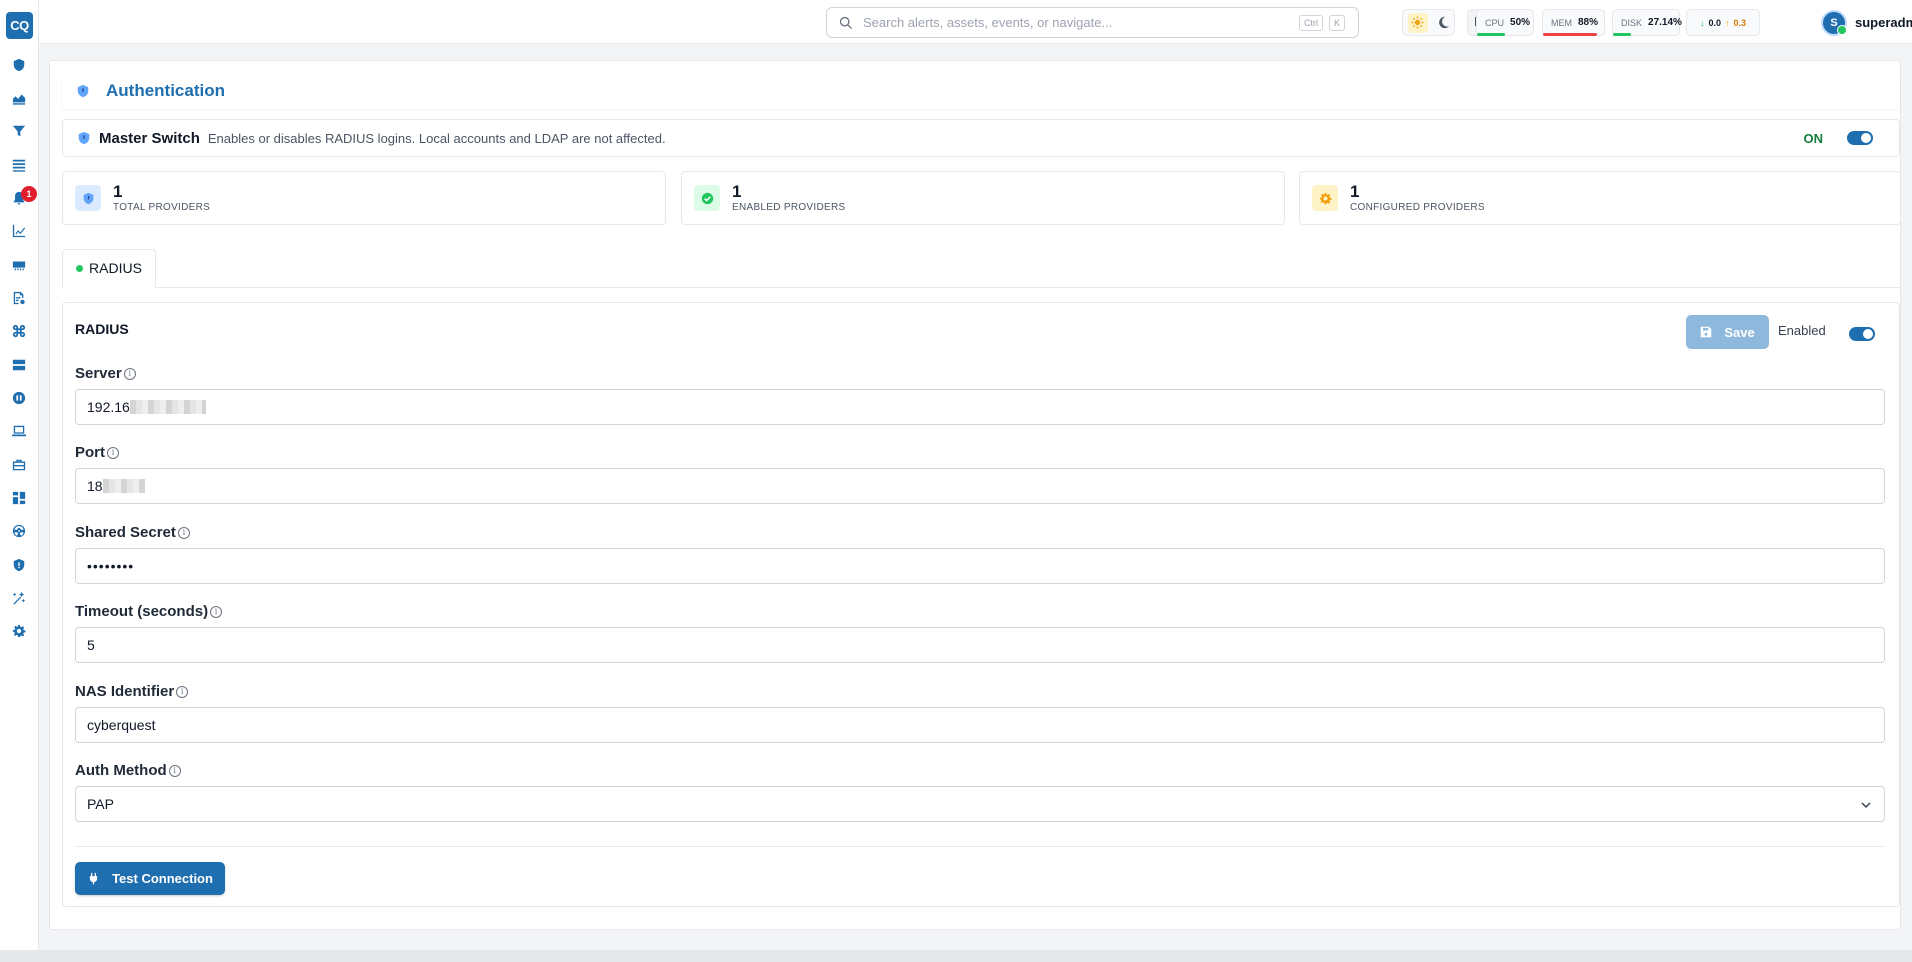  What do you see at coordinates (980, 486) in the screenshot?
I see `port-input: 18` at bounding box center [980, 486].